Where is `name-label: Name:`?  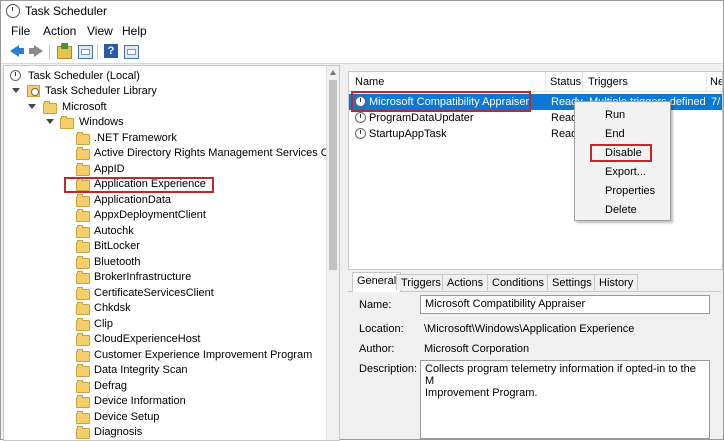 name-label: Name: is located at coordinates (375, 305).